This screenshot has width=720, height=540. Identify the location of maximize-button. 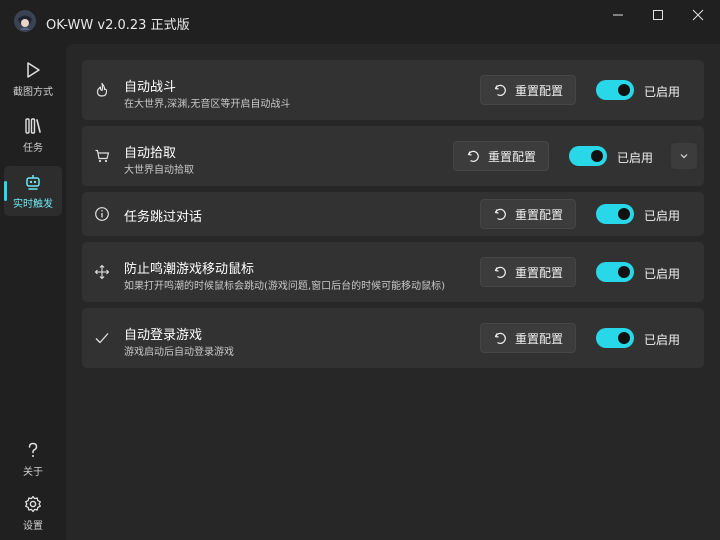
(658, 15).